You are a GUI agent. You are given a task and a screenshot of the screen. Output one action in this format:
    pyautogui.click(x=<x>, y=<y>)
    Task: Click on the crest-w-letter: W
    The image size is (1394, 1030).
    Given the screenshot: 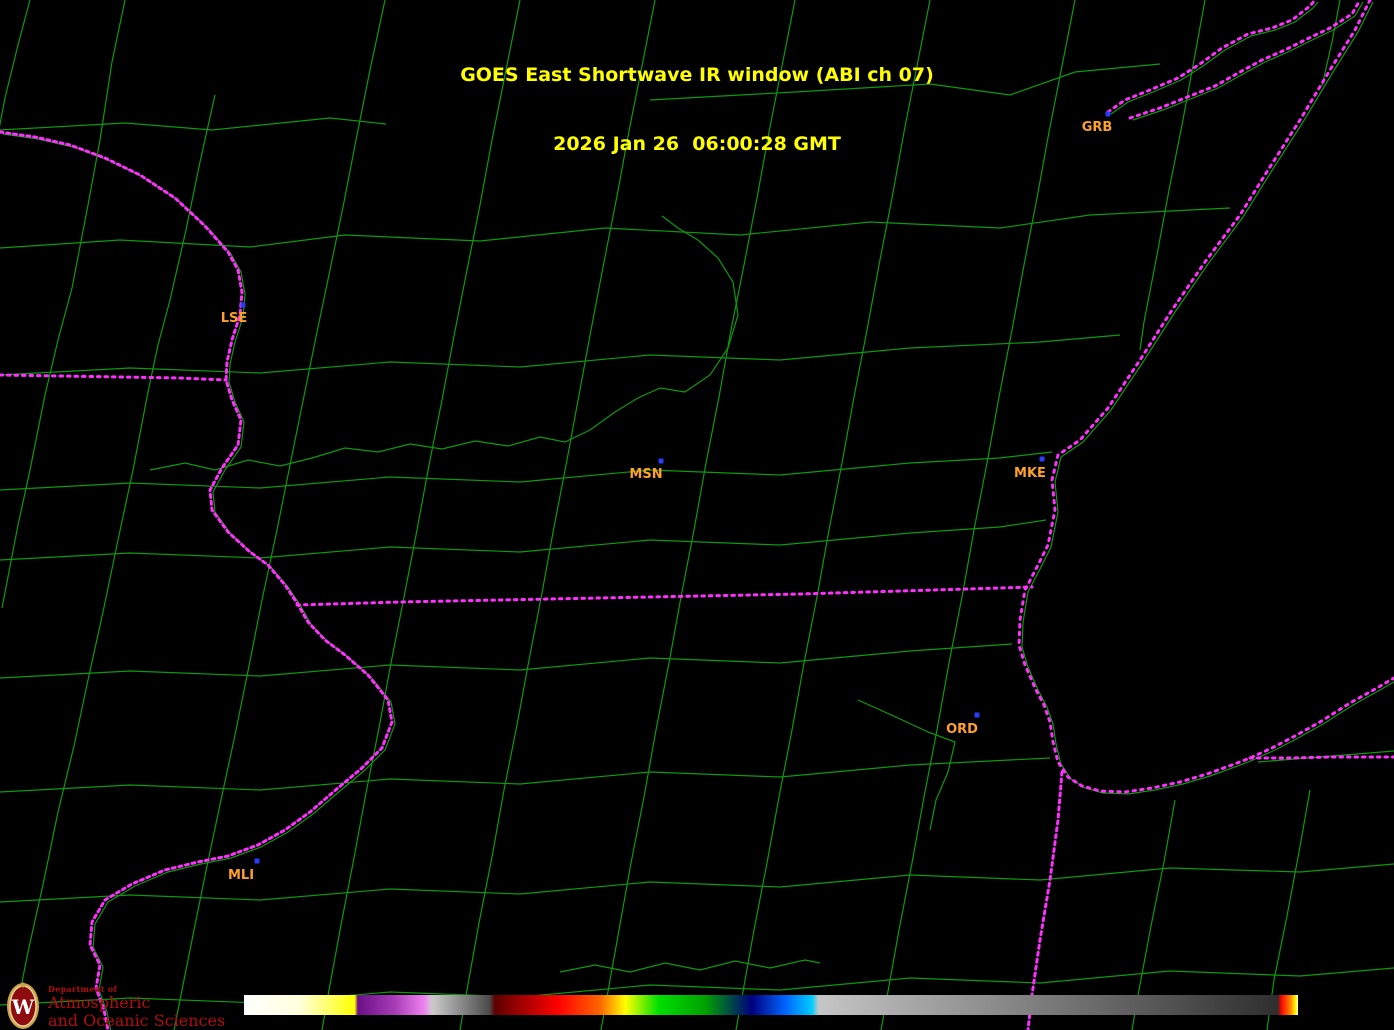 What is the action you would take?
    pyautogui.click(x=23, y=1007)
    